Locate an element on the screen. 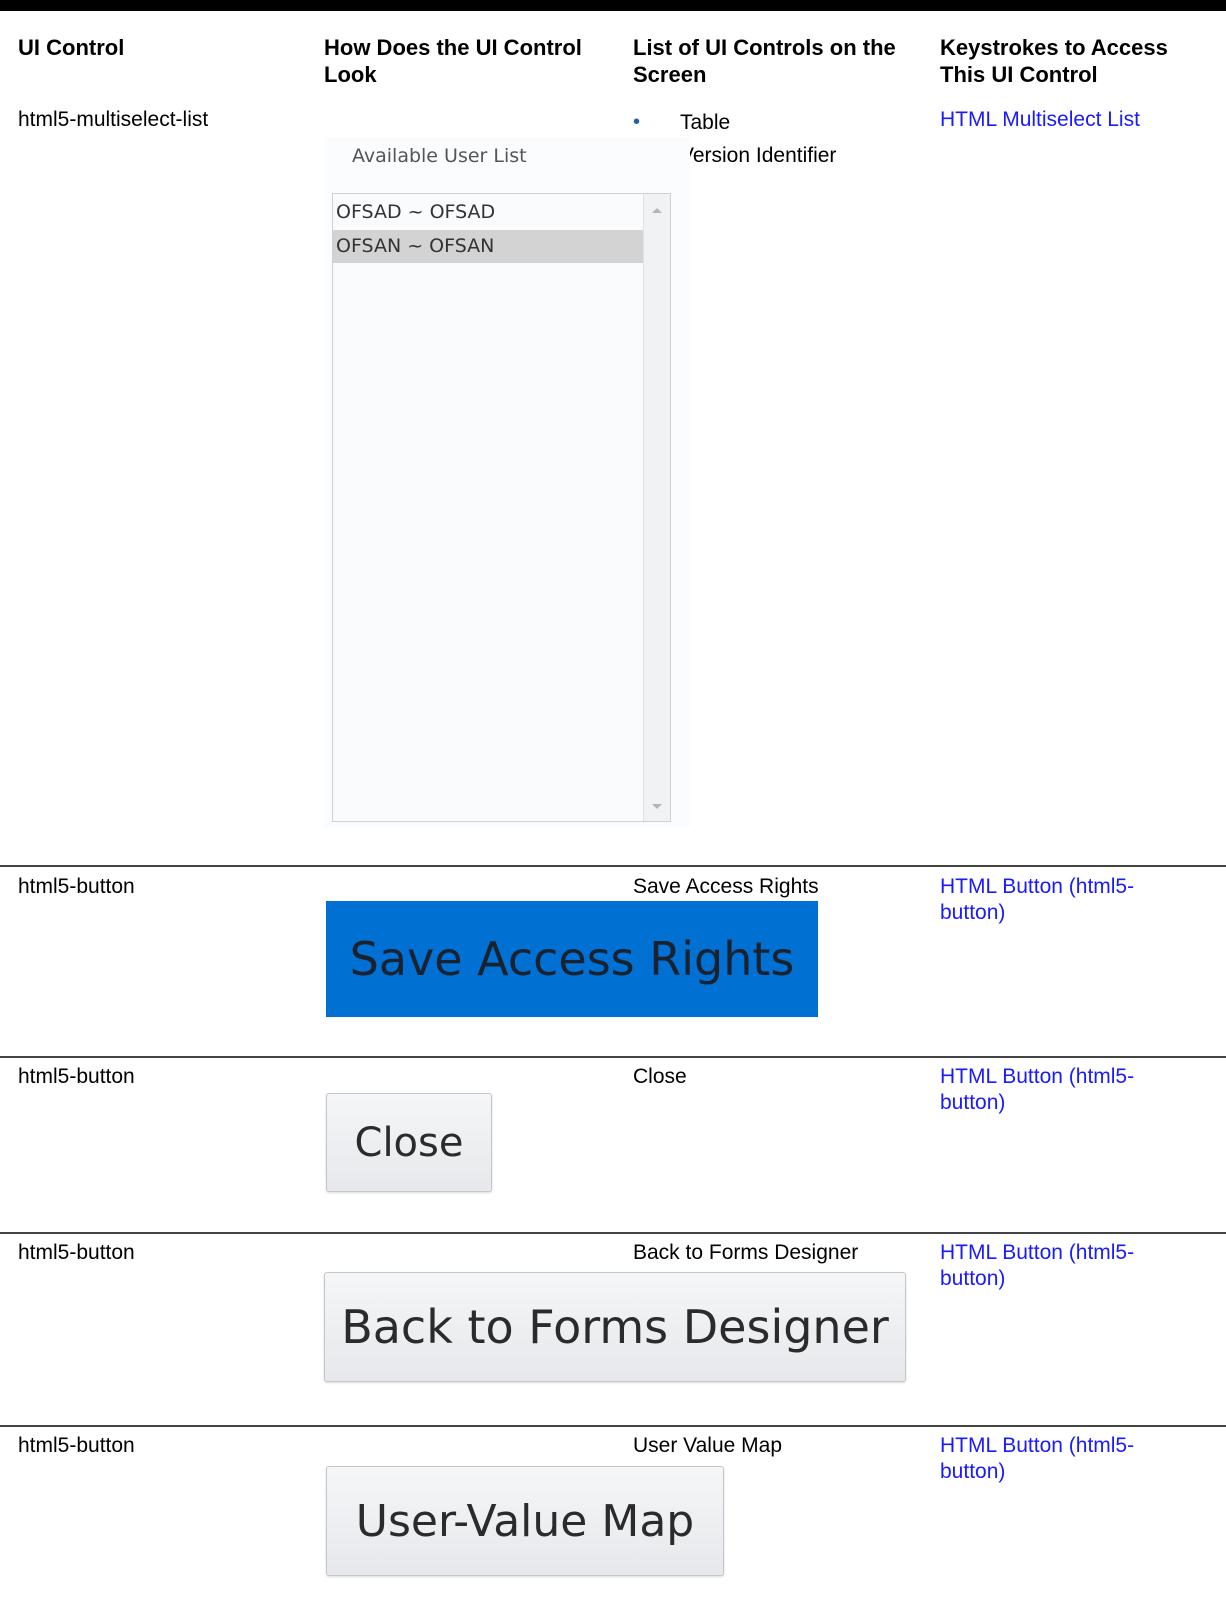 This screenshot has width=1226, height=1614. multiselect-option-selected: OFSAN ~ OFSAN is located at coordinates (489, 246).